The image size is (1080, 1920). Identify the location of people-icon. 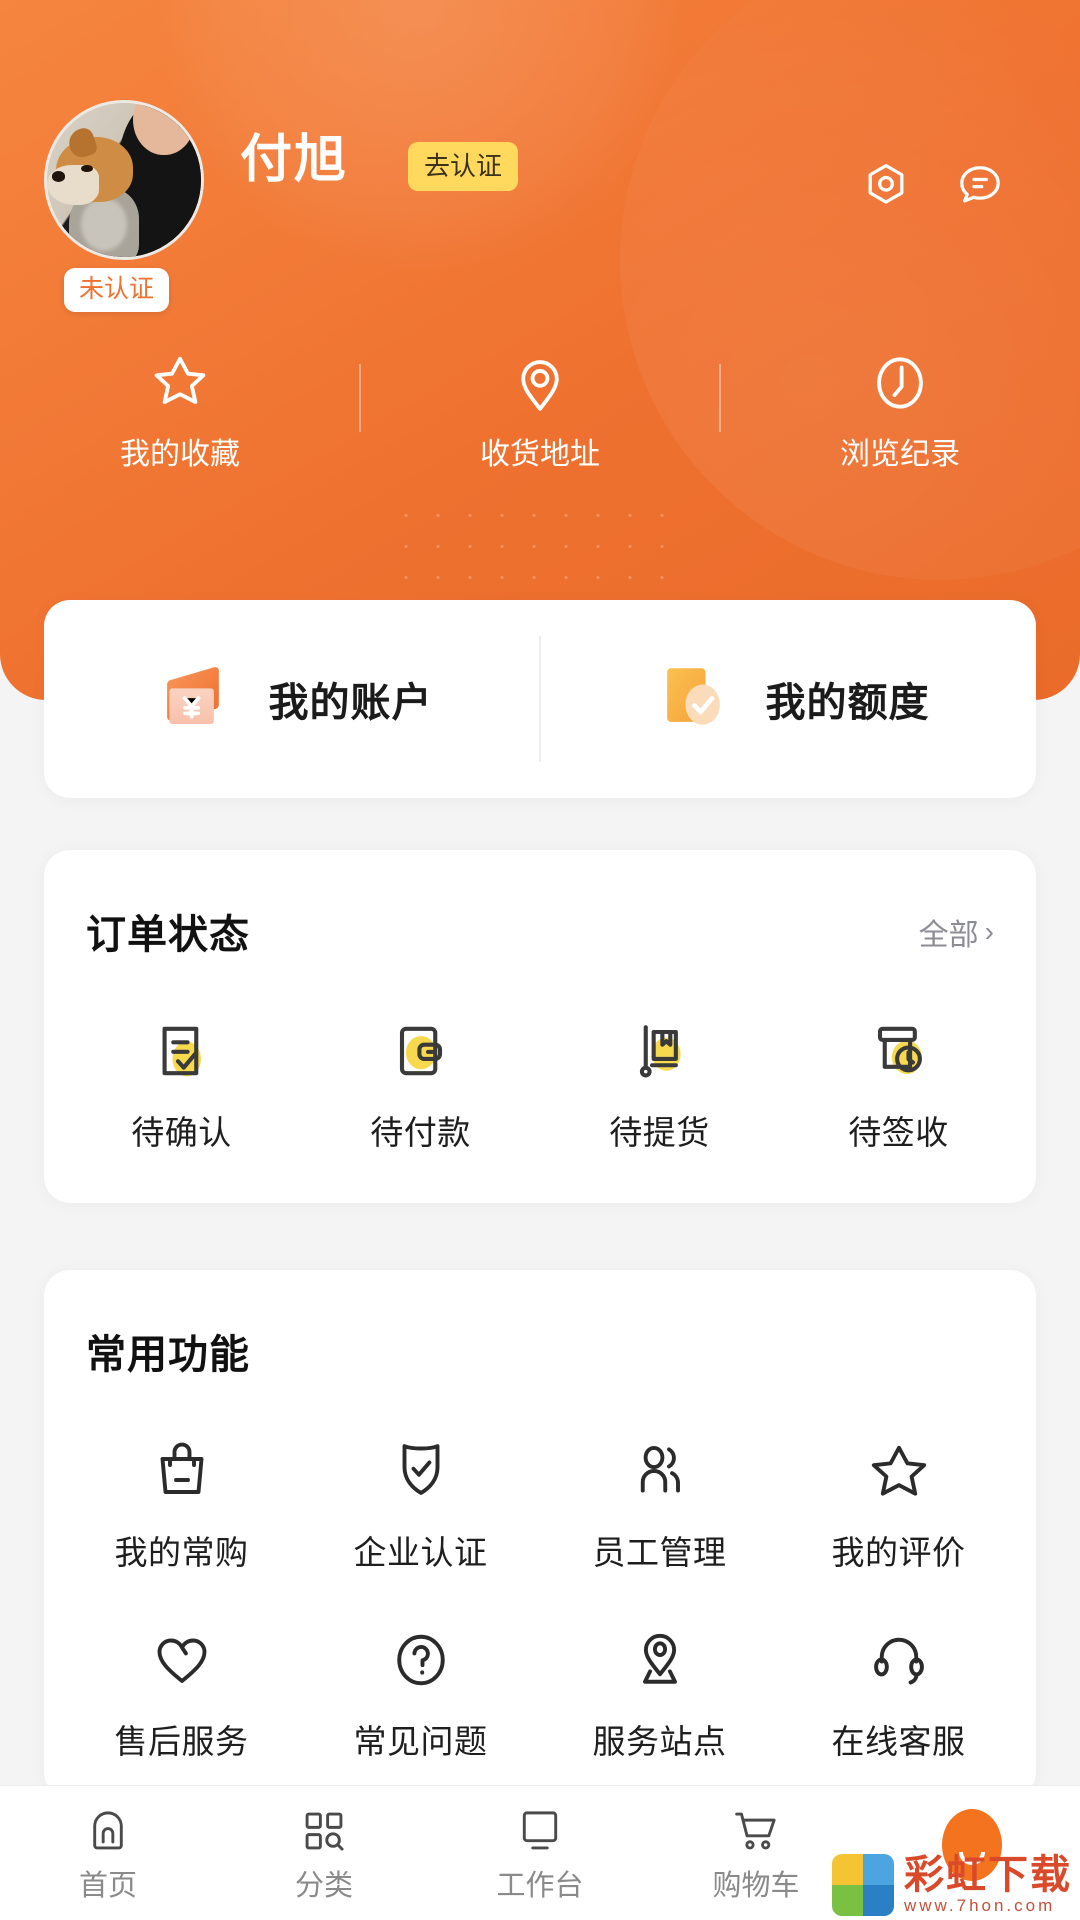
(660, 1471).